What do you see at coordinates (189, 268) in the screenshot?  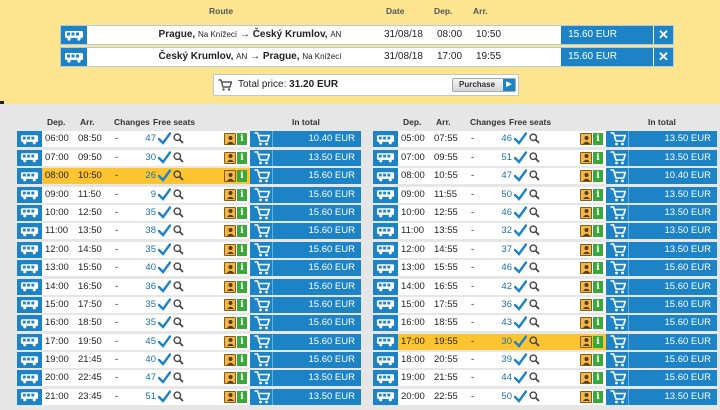 I see `timetable-row: 13:00 15:50 - 40 i 15.60 EUR` at bounding box center [189, 268].